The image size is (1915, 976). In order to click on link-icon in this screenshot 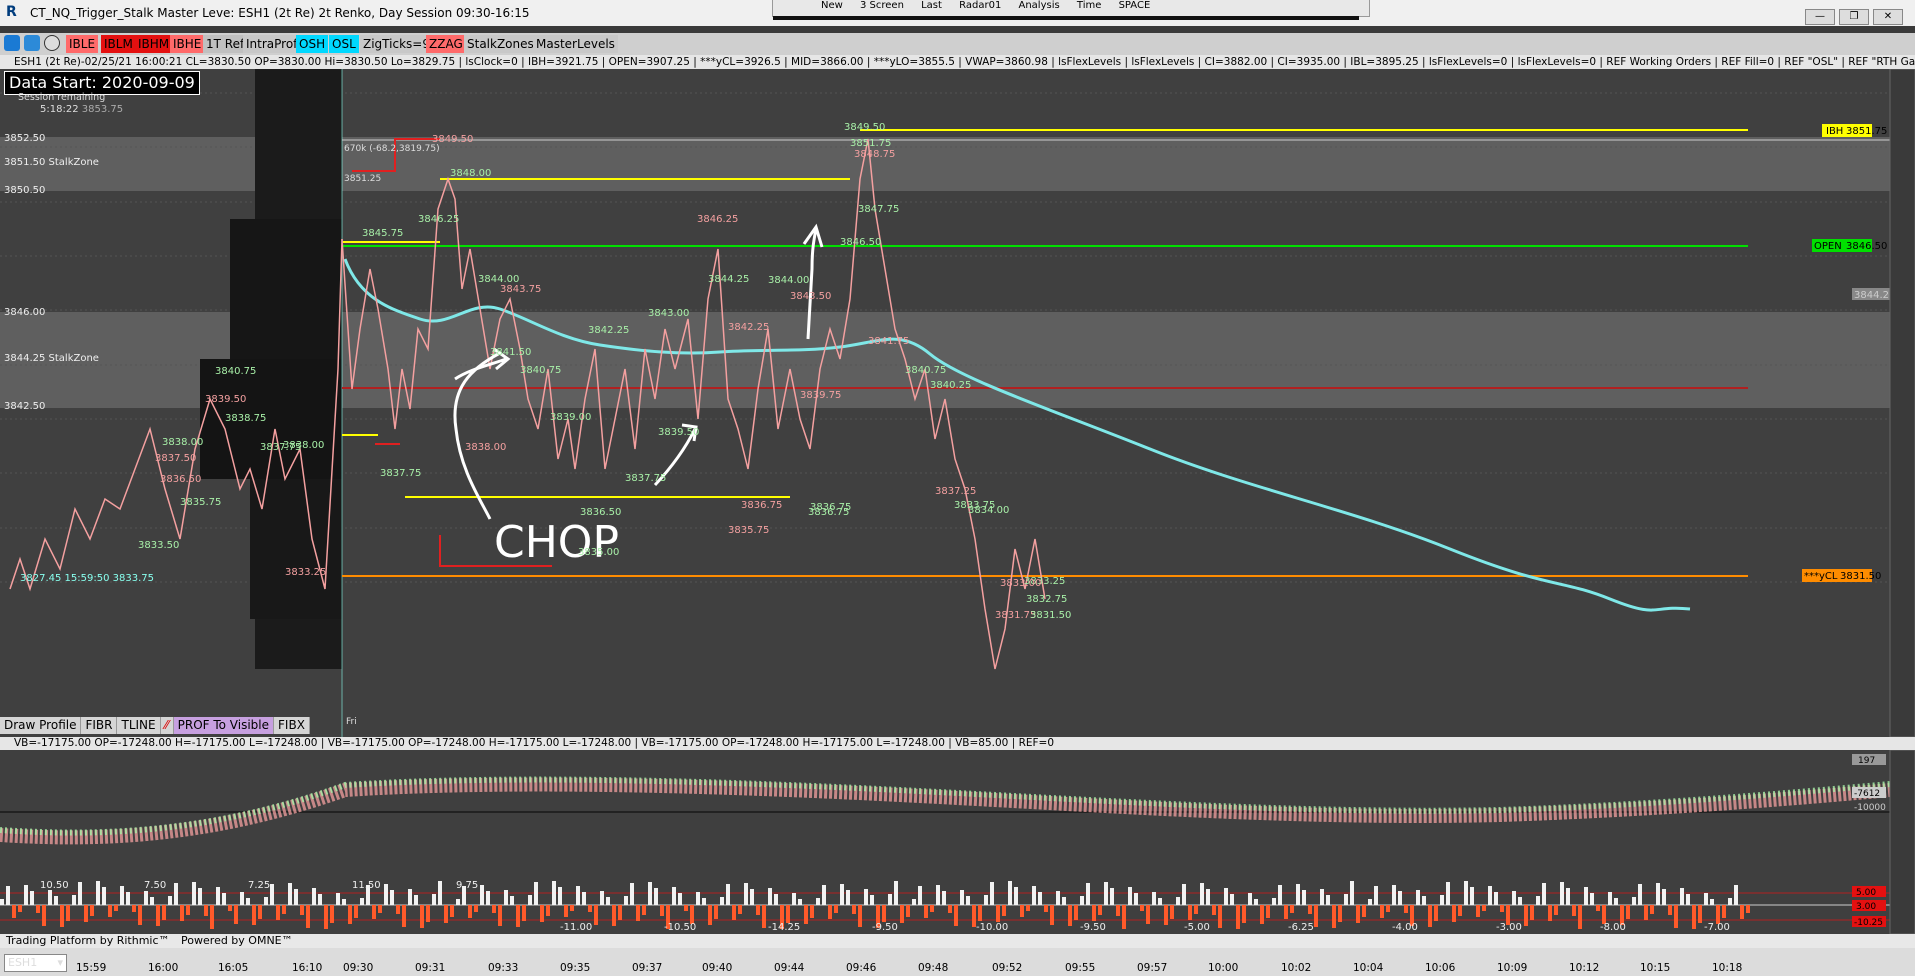, I will do `click(12, 43)`.